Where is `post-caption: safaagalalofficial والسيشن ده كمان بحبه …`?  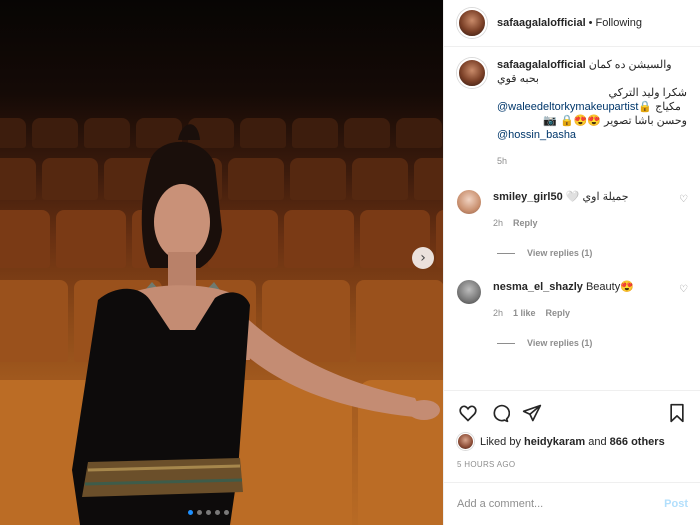 post-caption: safaagalalofficial والسيشن ده كمان بحبه … is located at coordinates (572, 113).